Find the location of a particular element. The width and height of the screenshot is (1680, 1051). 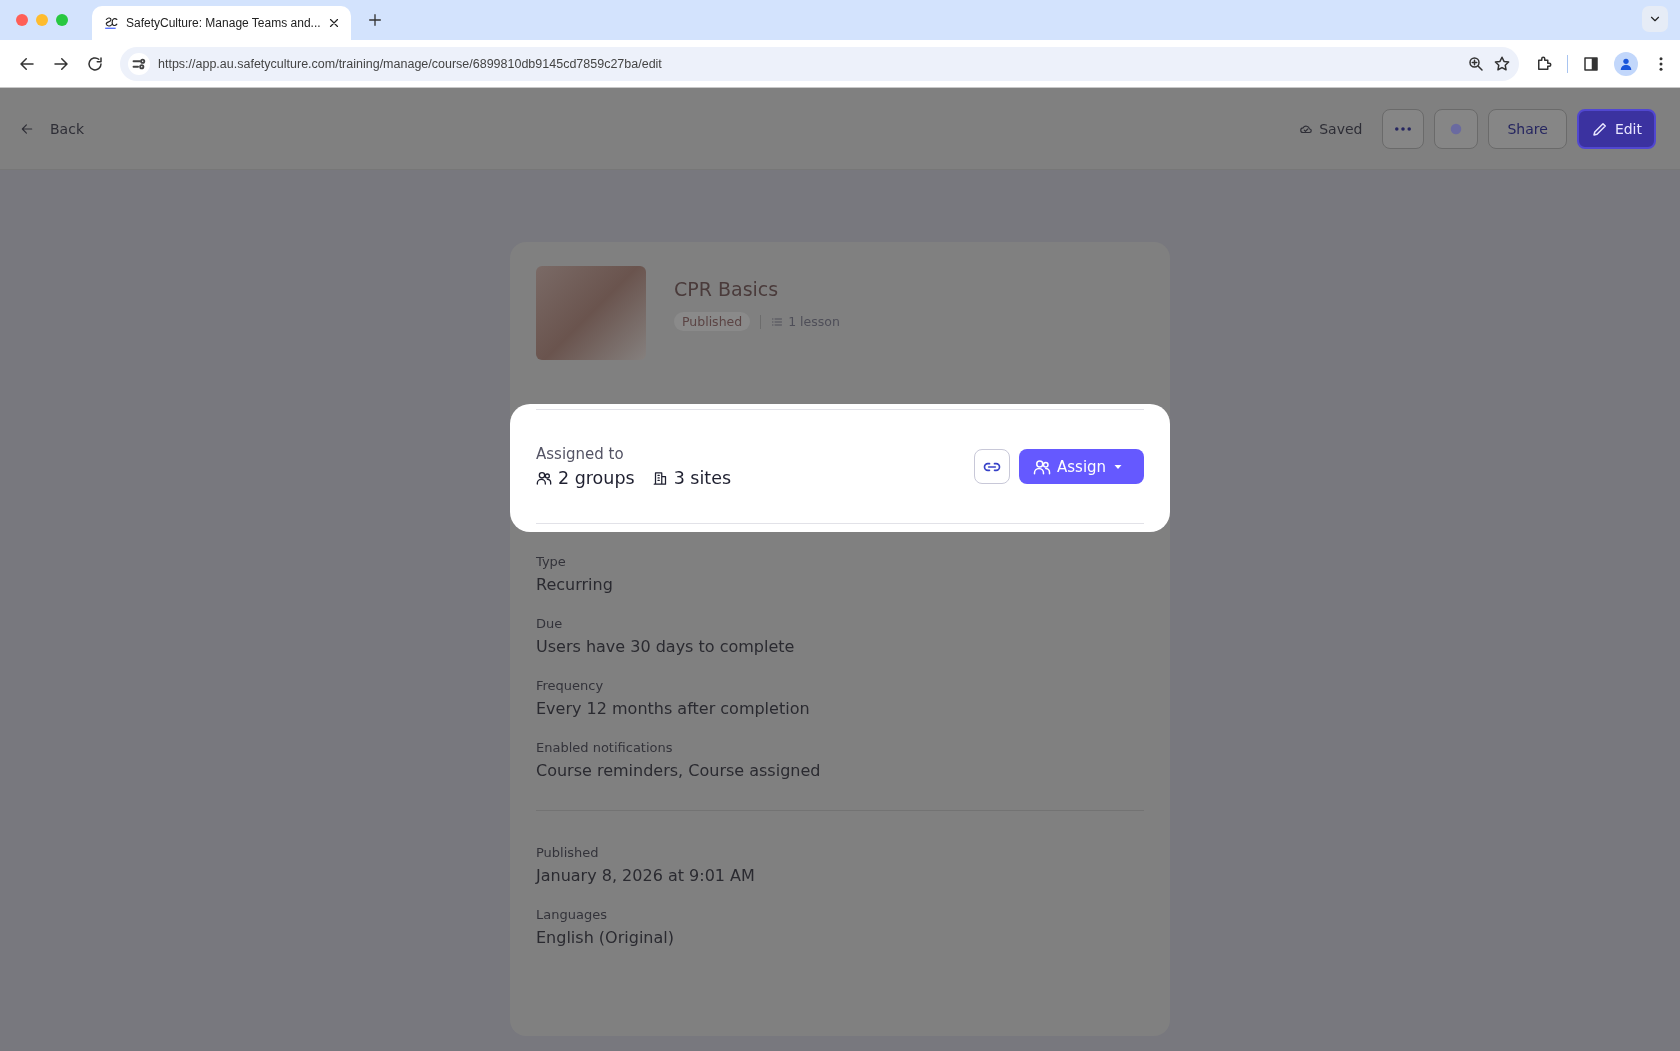

detail-label: Enabled notifications is located at coordinates (605, 747).